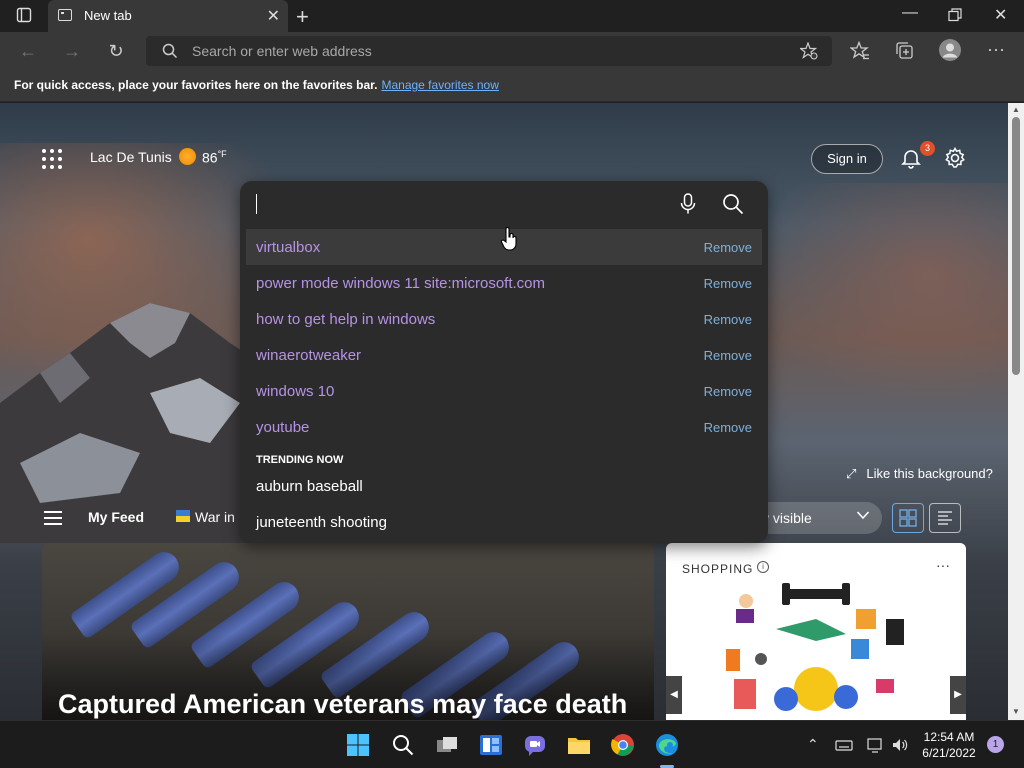  What do you see at coordinates (302, 17) in the screenshot?
I see `new-tab-plus-icon: +` at bounding box center [302, 17].